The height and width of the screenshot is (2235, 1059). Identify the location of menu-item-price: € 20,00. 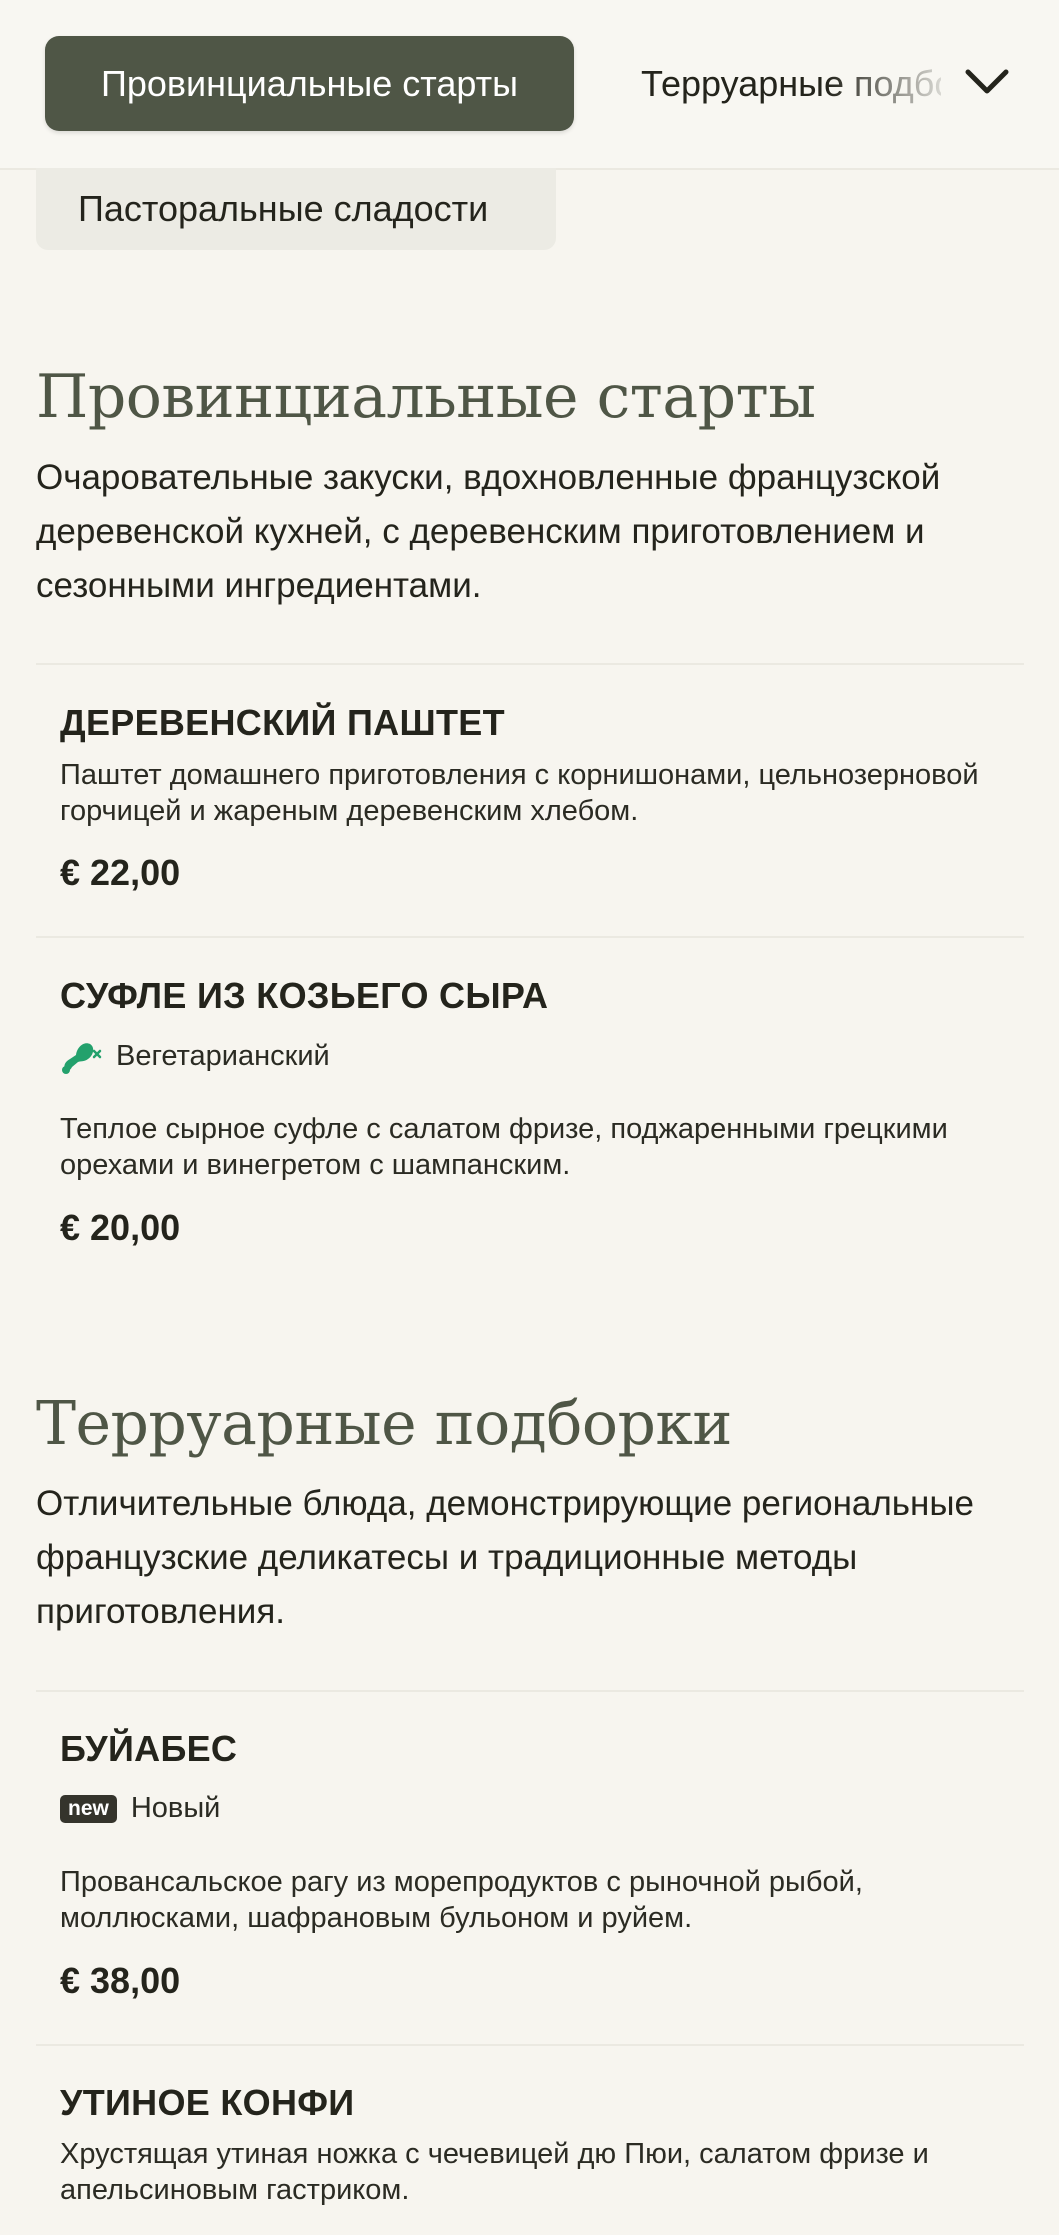
(120, 1227).